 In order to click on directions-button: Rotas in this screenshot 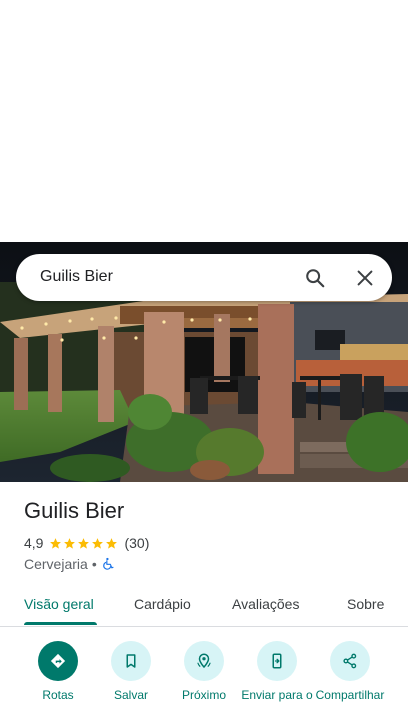, I will do `click(58, 671)`.